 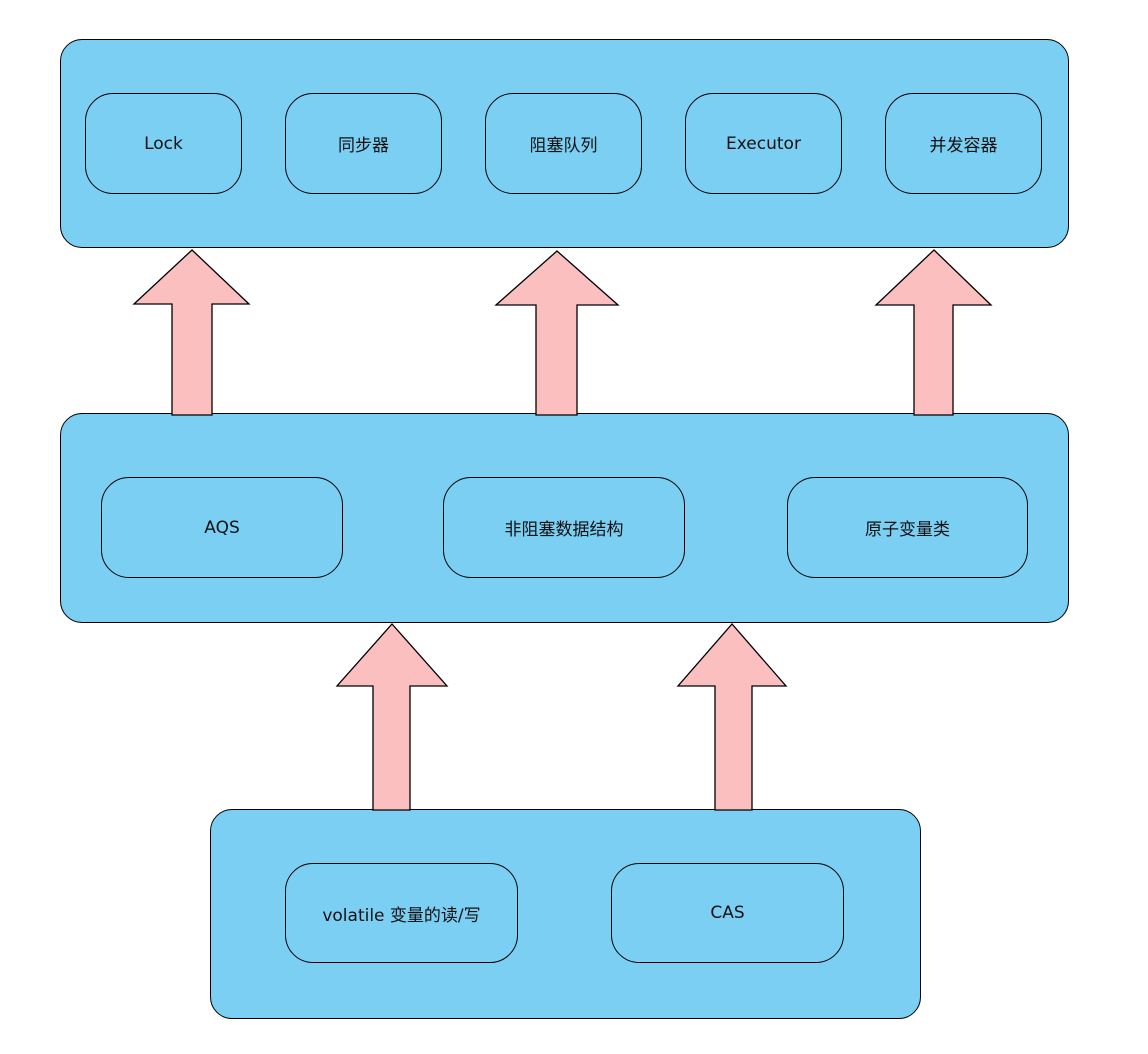 I want to click on node-label: AQS, so click(x=222, y=527).